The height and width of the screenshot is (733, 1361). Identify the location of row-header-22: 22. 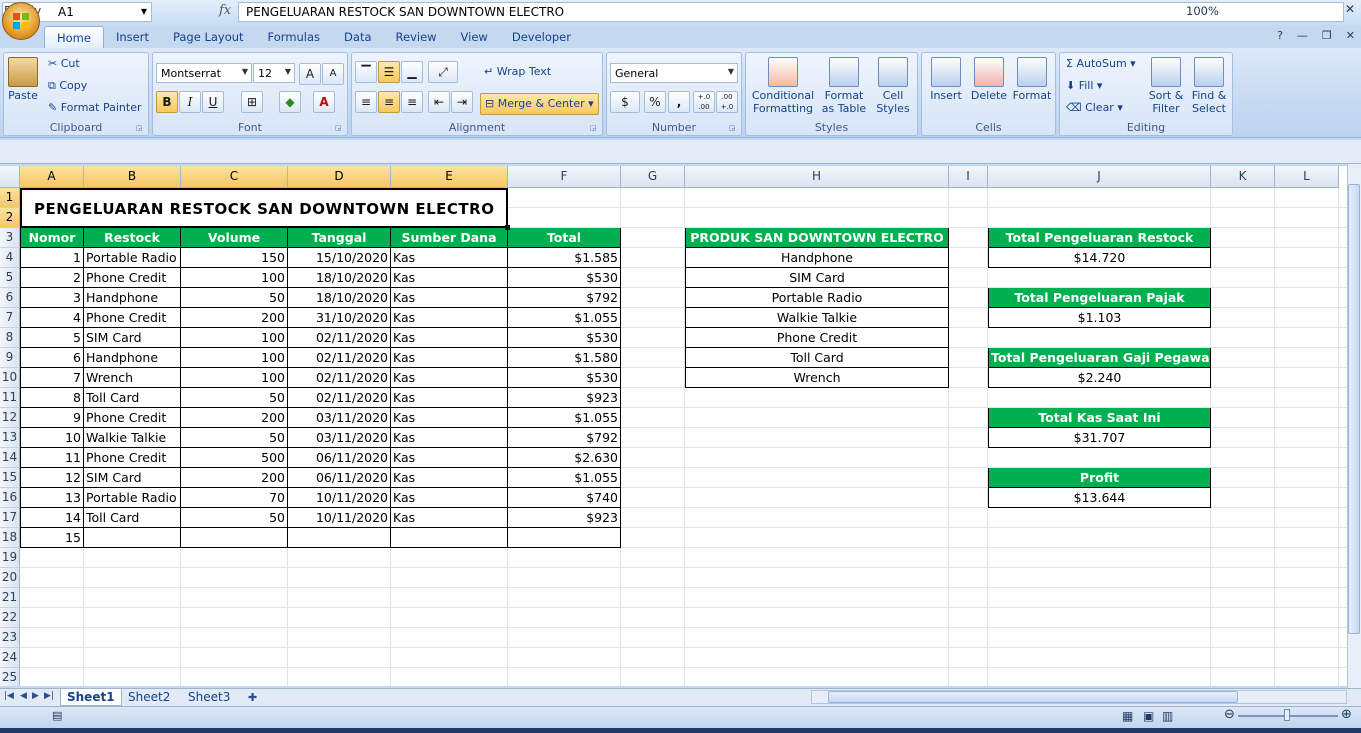
(10, 618).